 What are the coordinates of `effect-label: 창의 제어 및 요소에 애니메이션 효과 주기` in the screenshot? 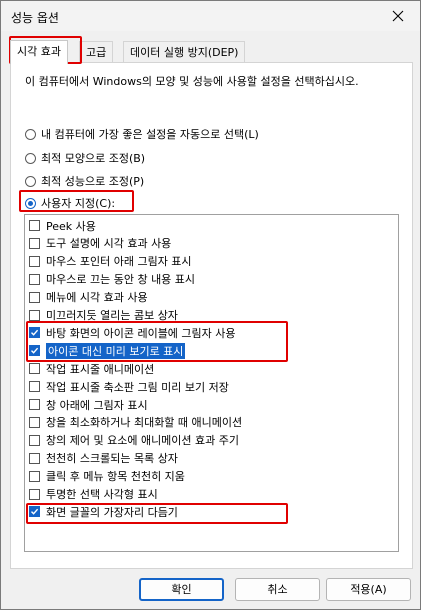 It's located at (143, 441).